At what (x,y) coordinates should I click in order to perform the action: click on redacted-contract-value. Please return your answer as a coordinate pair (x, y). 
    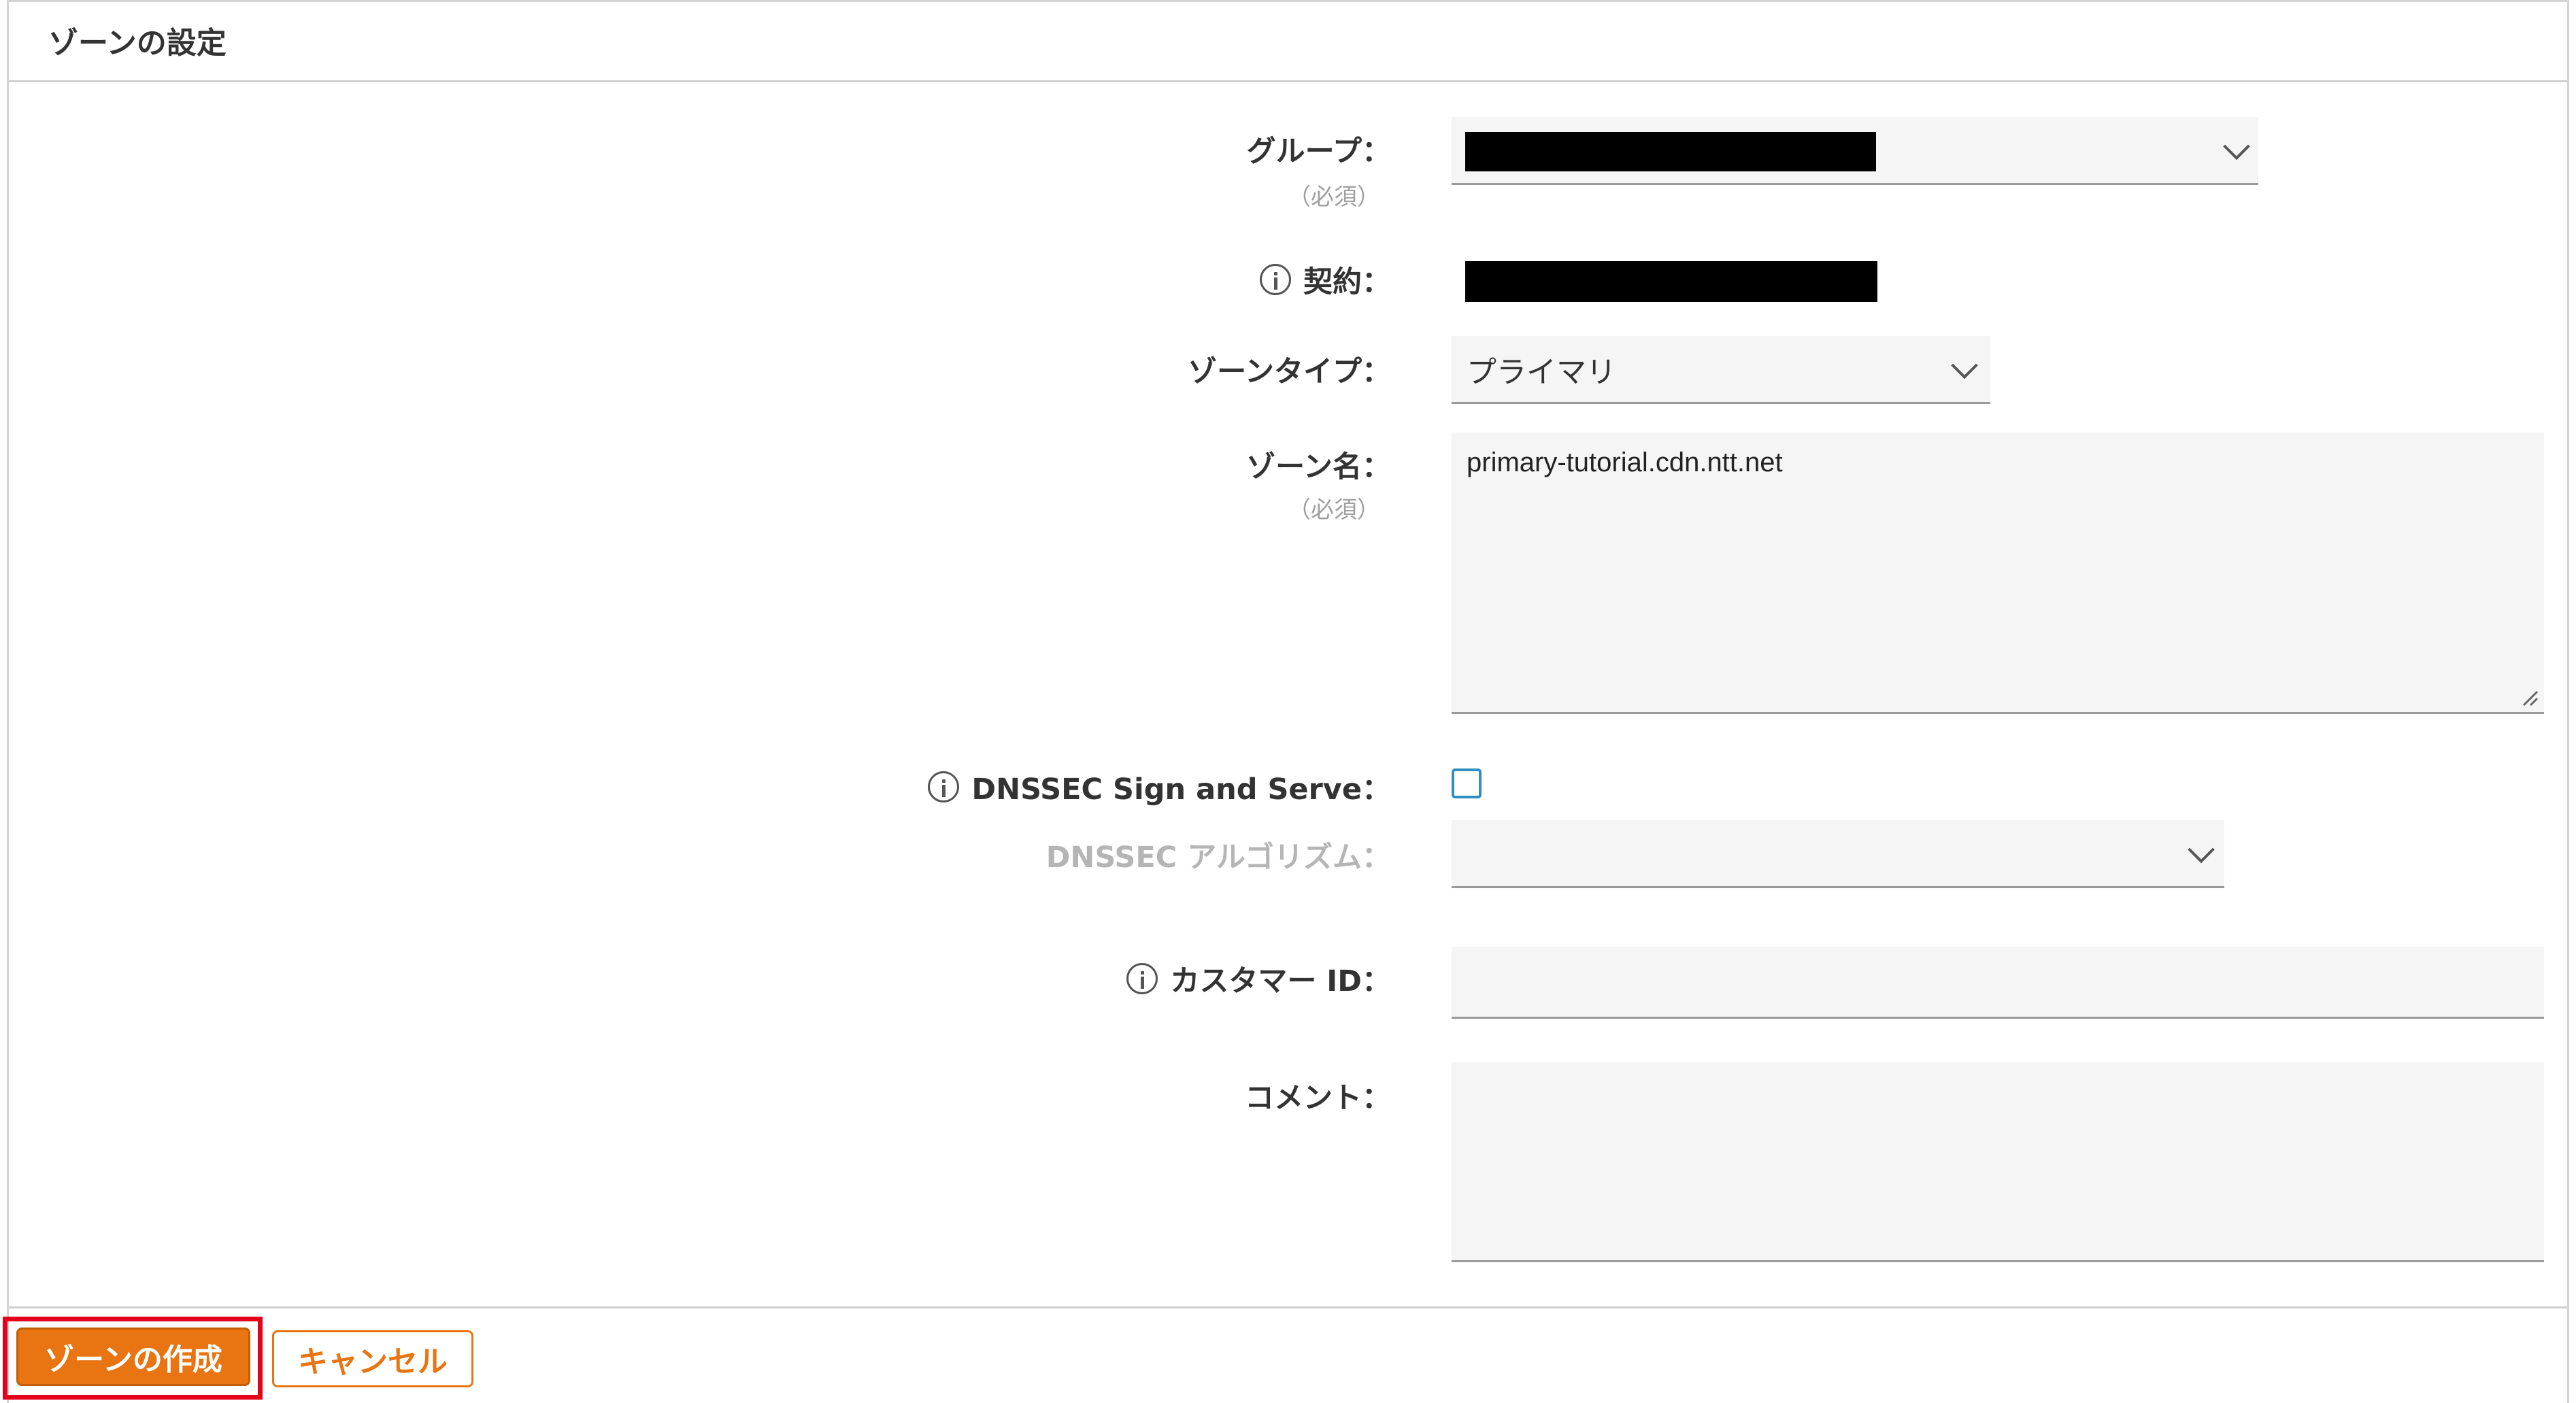
    Looking at the image, I should click on (1671, 281).